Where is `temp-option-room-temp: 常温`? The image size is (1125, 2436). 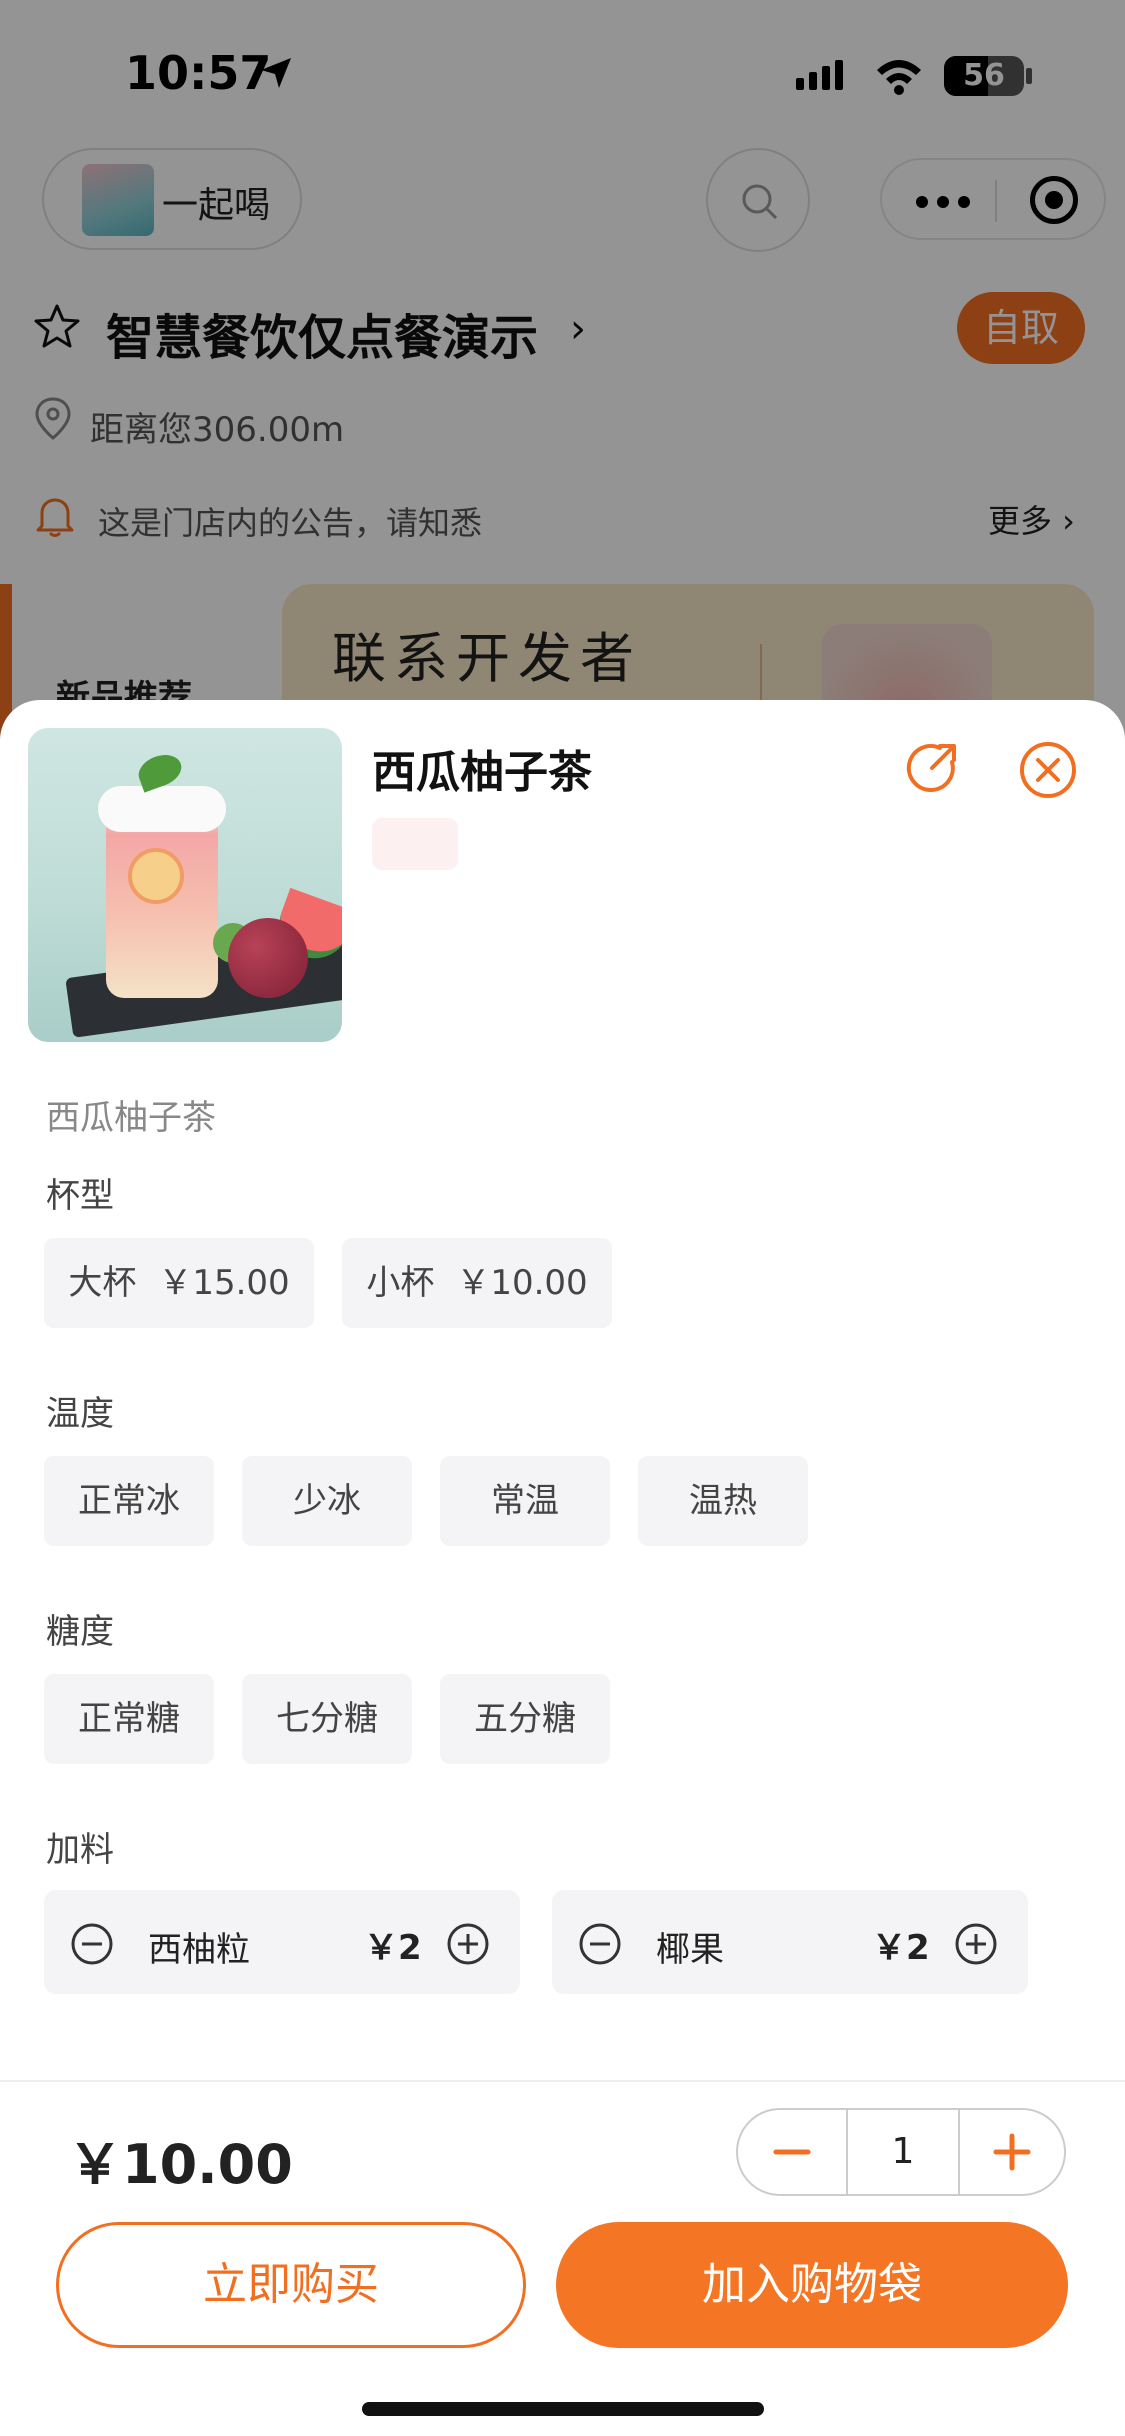
temp-option-room-temp: 常温 is located at coordinates (525, 1501).